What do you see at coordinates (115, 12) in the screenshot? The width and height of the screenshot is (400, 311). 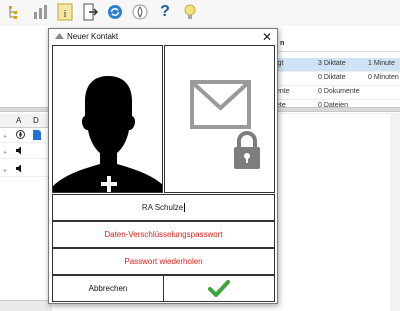 I see `sync-icon` at bounding box center [115, 12].